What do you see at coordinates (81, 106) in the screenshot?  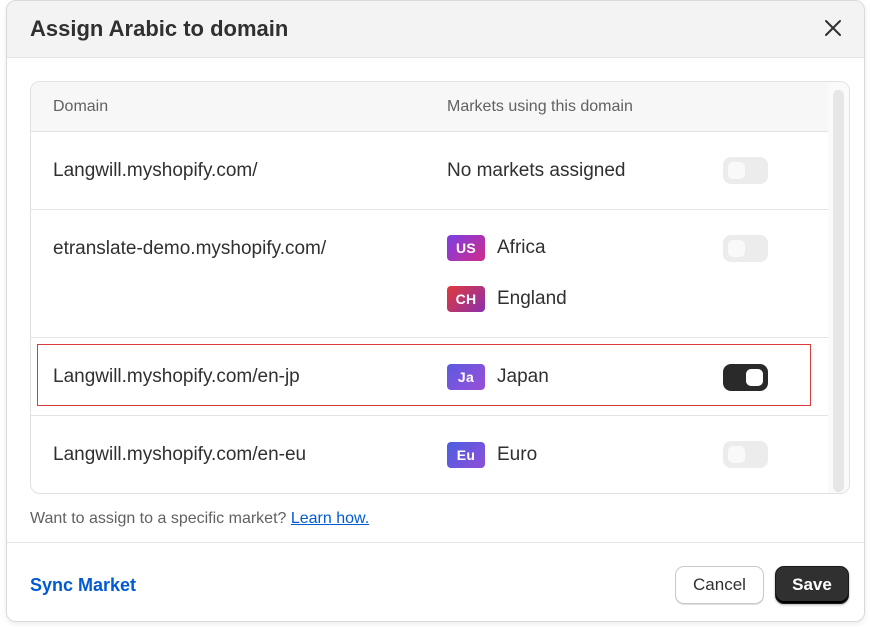 I see `column-header-domain: Domain` at bounding box center [81, 106].